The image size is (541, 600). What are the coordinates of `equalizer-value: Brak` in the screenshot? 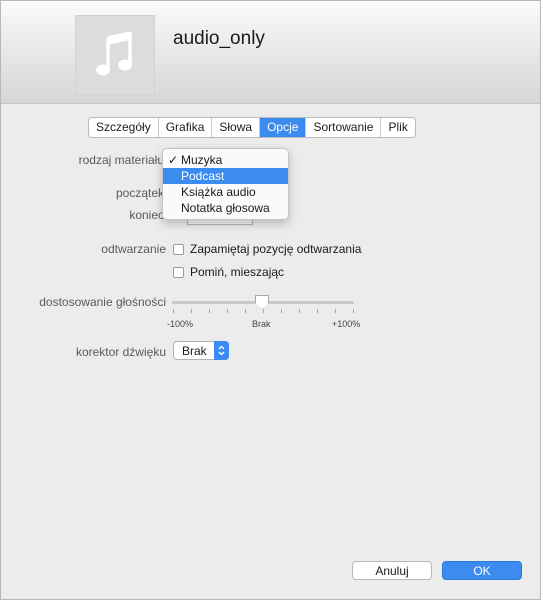 It's located at (194, 350).